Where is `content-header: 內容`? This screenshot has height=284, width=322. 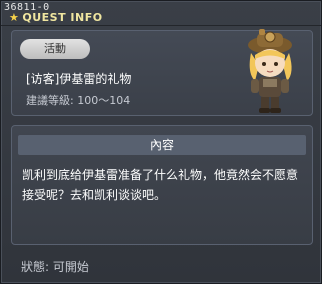
content-header: 內容 is located at coordinates (162, 145).